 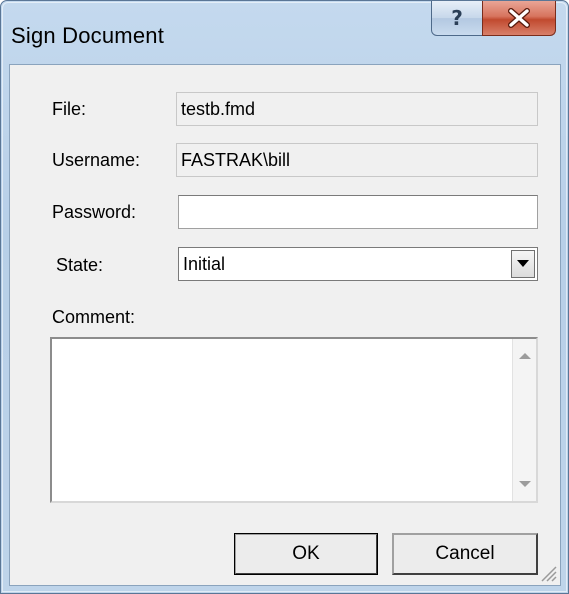 I want to click on username-field: FASTRAK\bill, so click(x=357, y=160).